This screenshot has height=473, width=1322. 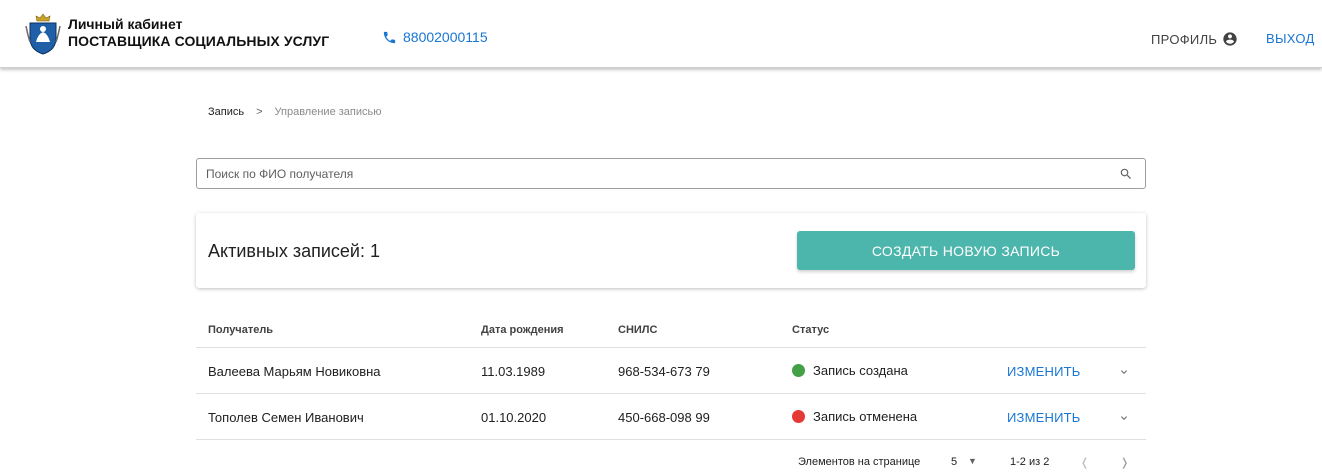 What do you see at coordinates (294, 251) in the screenshot?
I see `active-records-count: Активных записей: 1` at bounding box center [294, 251].